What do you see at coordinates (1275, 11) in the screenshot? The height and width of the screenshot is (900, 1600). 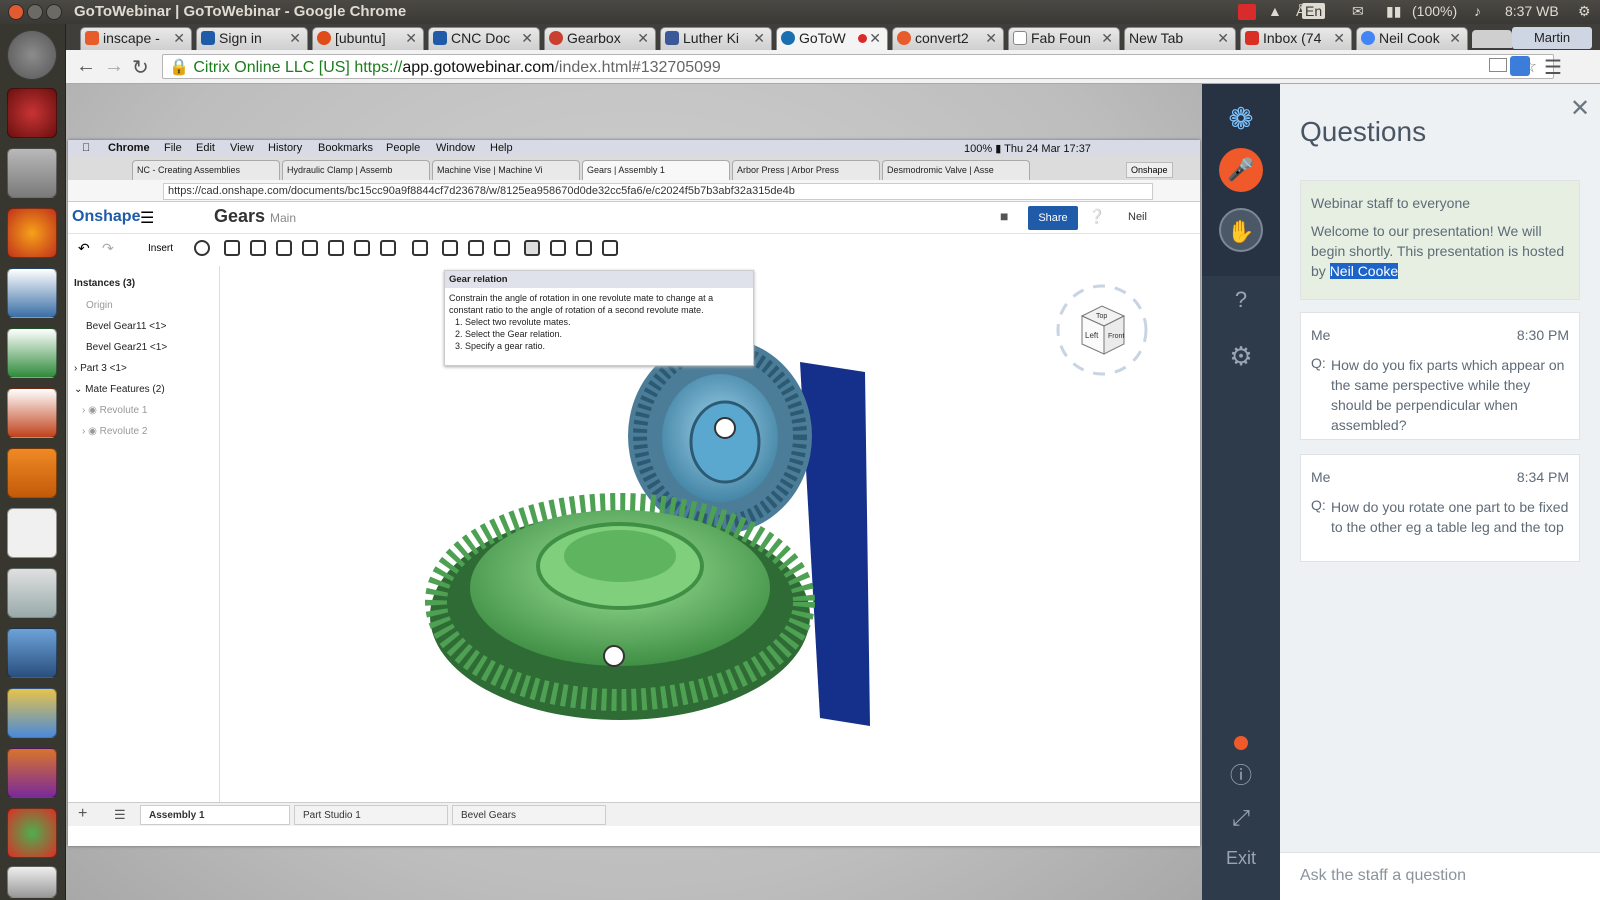 I see `wifi-icon: ▲` at bounding box center [1275, 11].